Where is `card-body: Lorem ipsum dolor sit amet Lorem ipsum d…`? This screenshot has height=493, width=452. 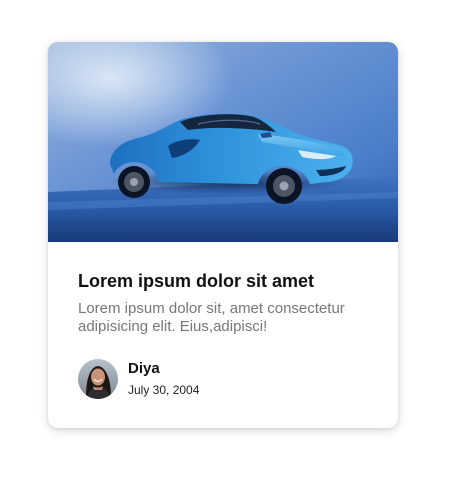
card-body: Lorem ipsum dolor sit amet Lorem ipsum d… is located at coordinates (228, 302).